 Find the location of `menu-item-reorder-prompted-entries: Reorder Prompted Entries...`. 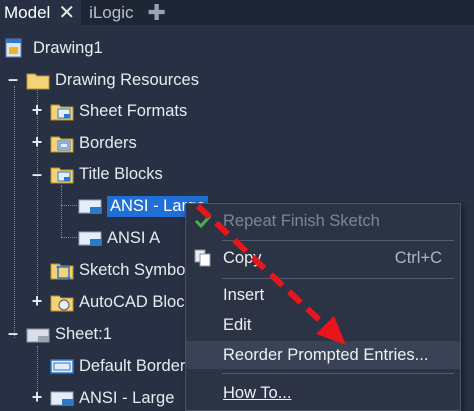

menu-item-reorder-prompted-entries: Reorder Prompted Entries... is located at coordinates (323, 355).